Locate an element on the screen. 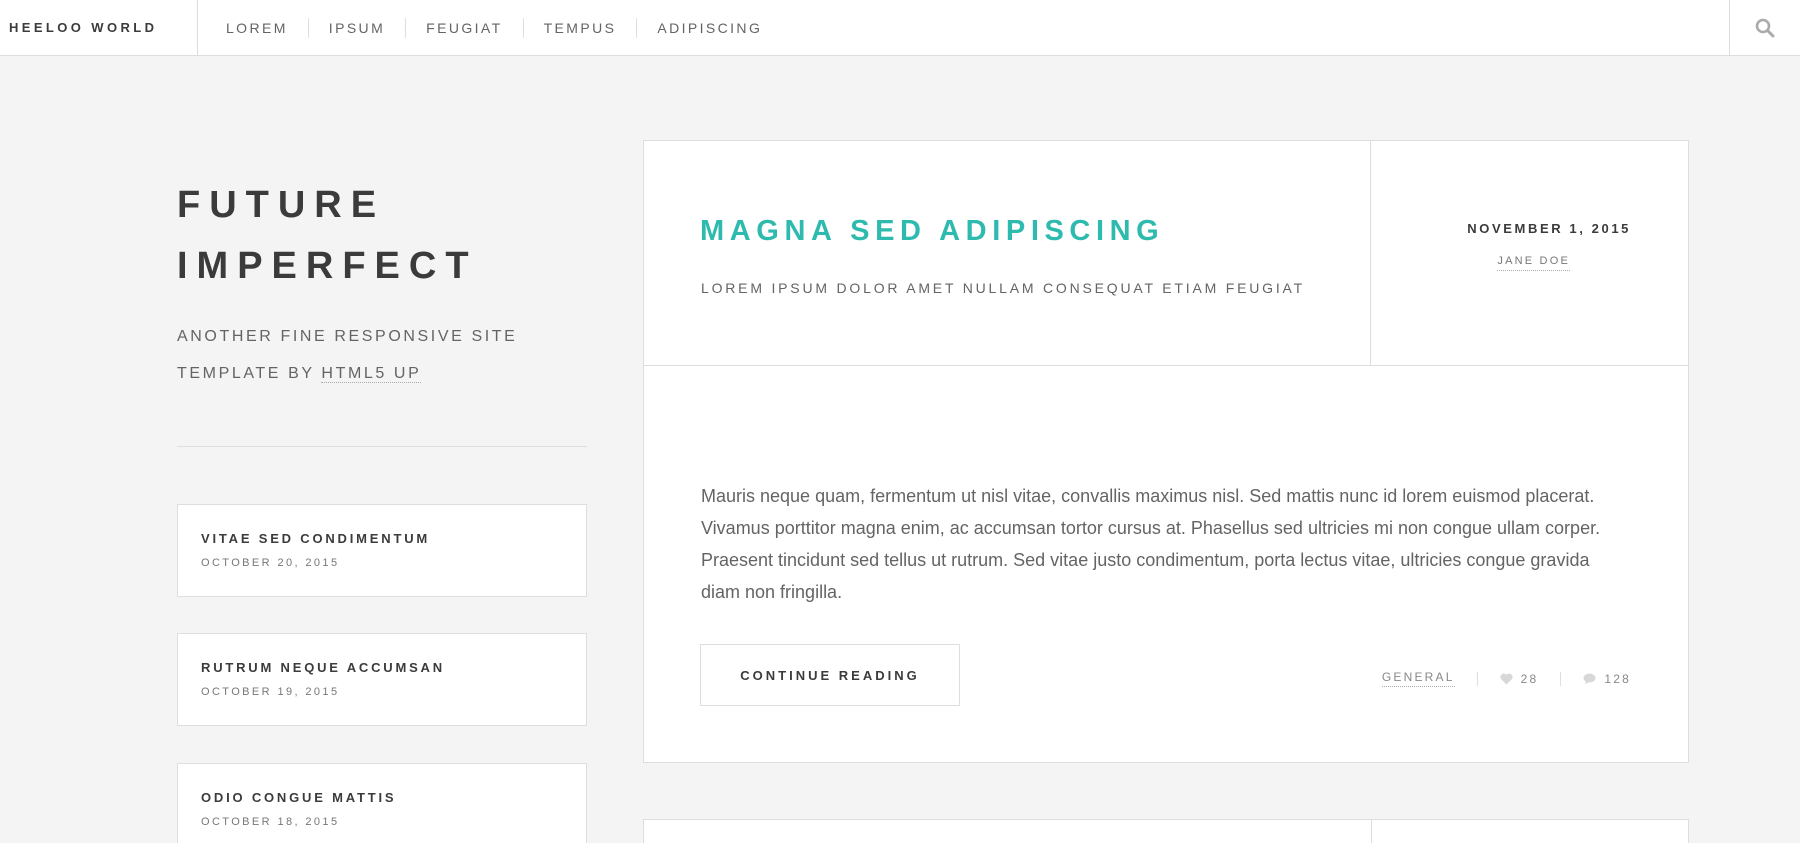 This screenshot has height=843, width=1800. mini-post-title: ODIO CONGUE MATTIS is located at coordinates (393, 798).